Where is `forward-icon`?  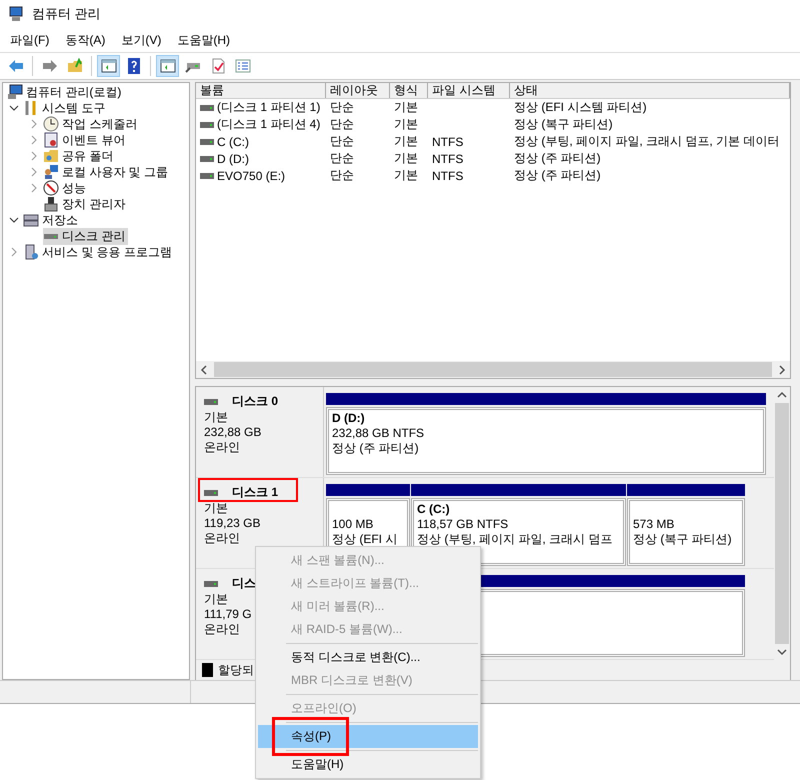 forward-icon is located at coordinates (50, 66).